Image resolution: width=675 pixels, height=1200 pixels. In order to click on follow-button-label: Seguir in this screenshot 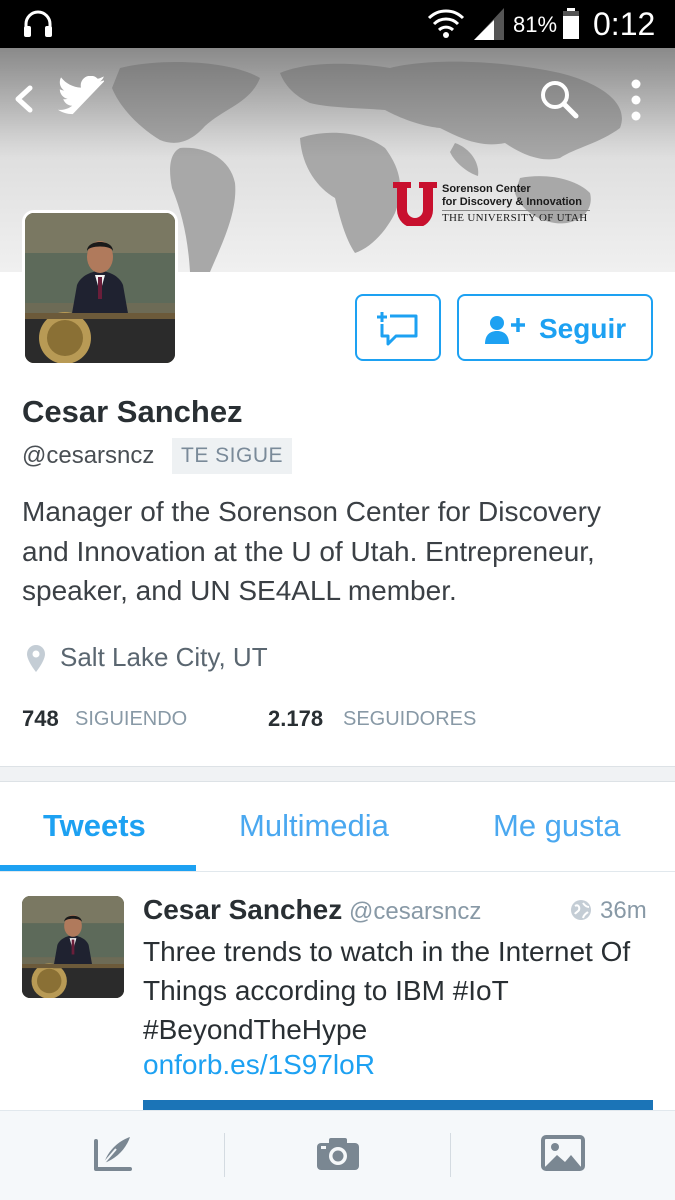, I will do `click(583, 328)`.